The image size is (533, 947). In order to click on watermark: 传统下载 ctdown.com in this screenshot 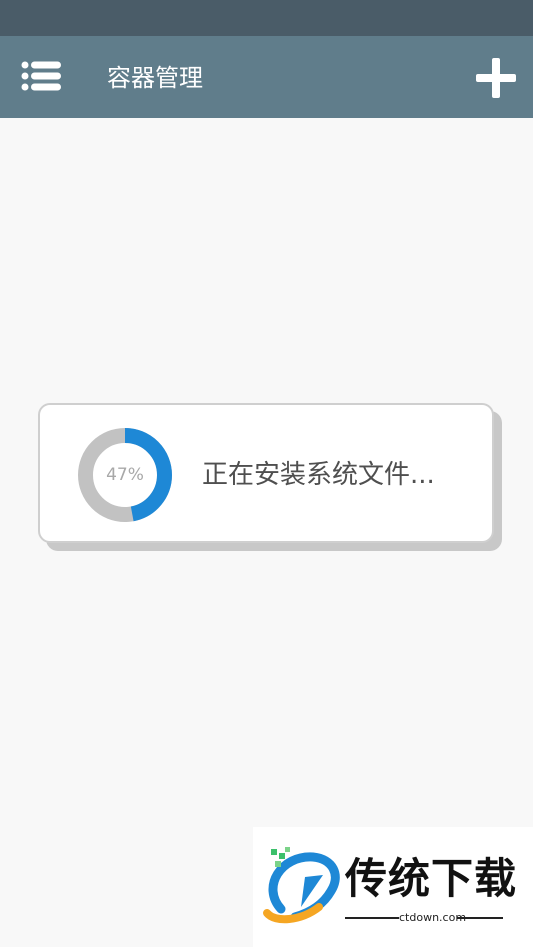, I will do `click(393, 887)`.